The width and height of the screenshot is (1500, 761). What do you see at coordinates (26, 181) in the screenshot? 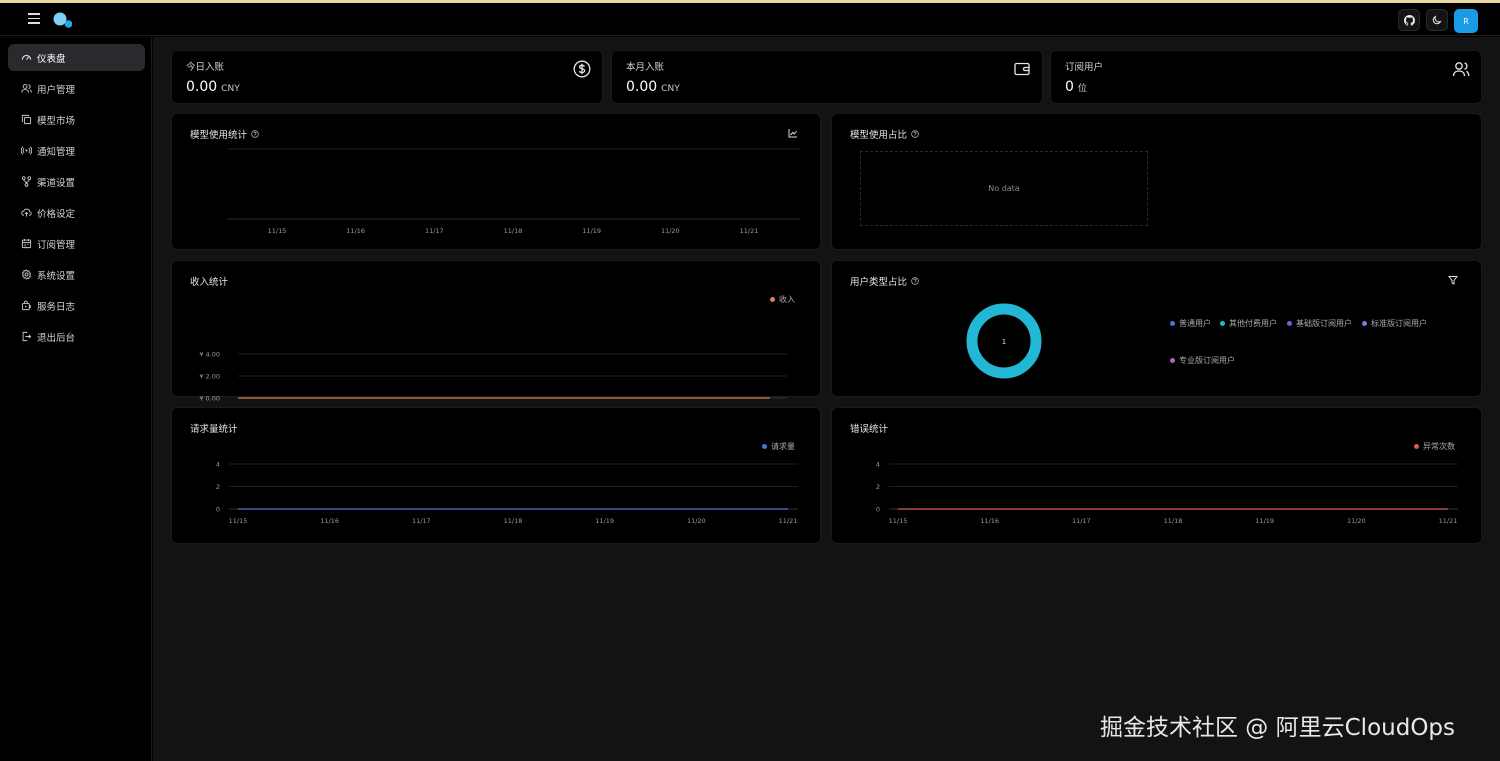
I see `branch-icon` at bounding box center [26, 181].